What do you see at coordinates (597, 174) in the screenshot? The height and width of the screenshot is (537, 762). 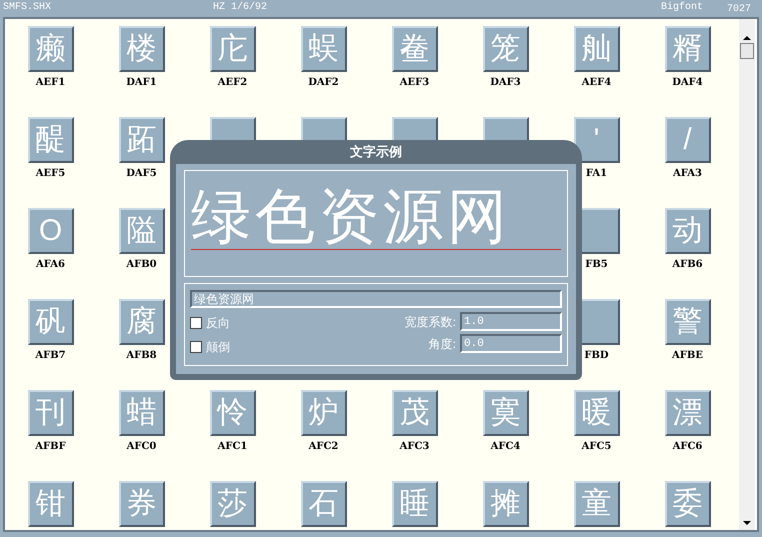 I see `glyph-code: FA1` at bounding box center [597, 174].